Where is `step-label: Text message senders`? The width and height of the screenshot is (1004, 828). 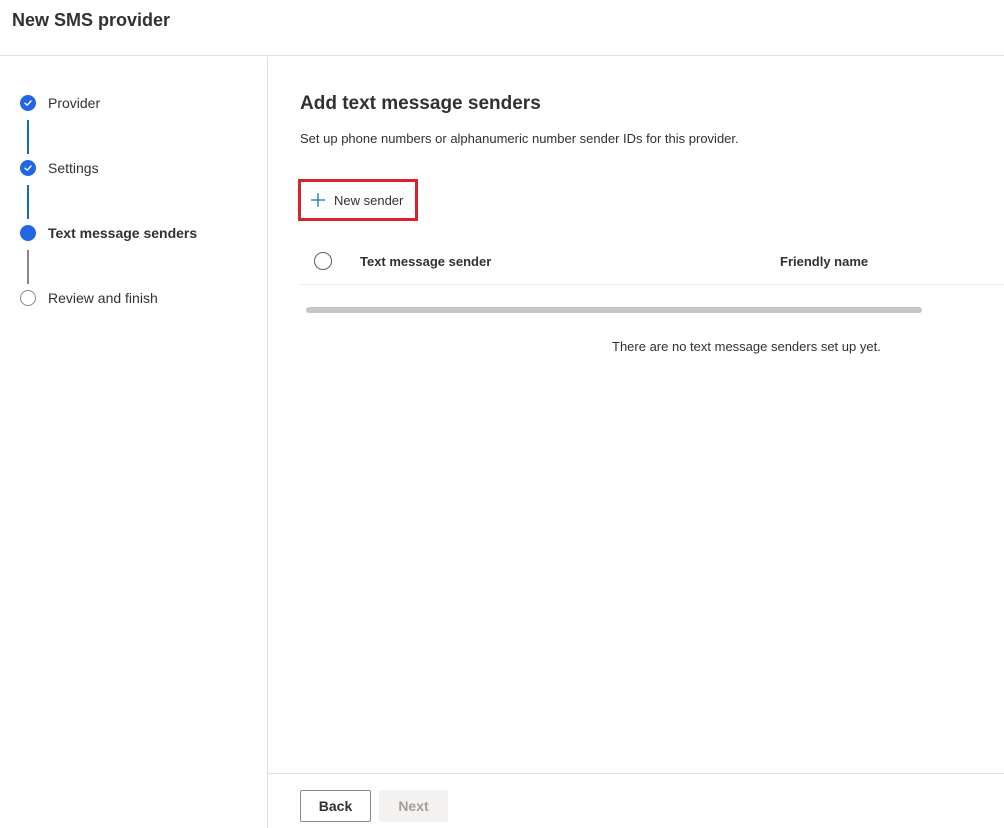
step-label: Text message senders is located at coordinates (123, 233).